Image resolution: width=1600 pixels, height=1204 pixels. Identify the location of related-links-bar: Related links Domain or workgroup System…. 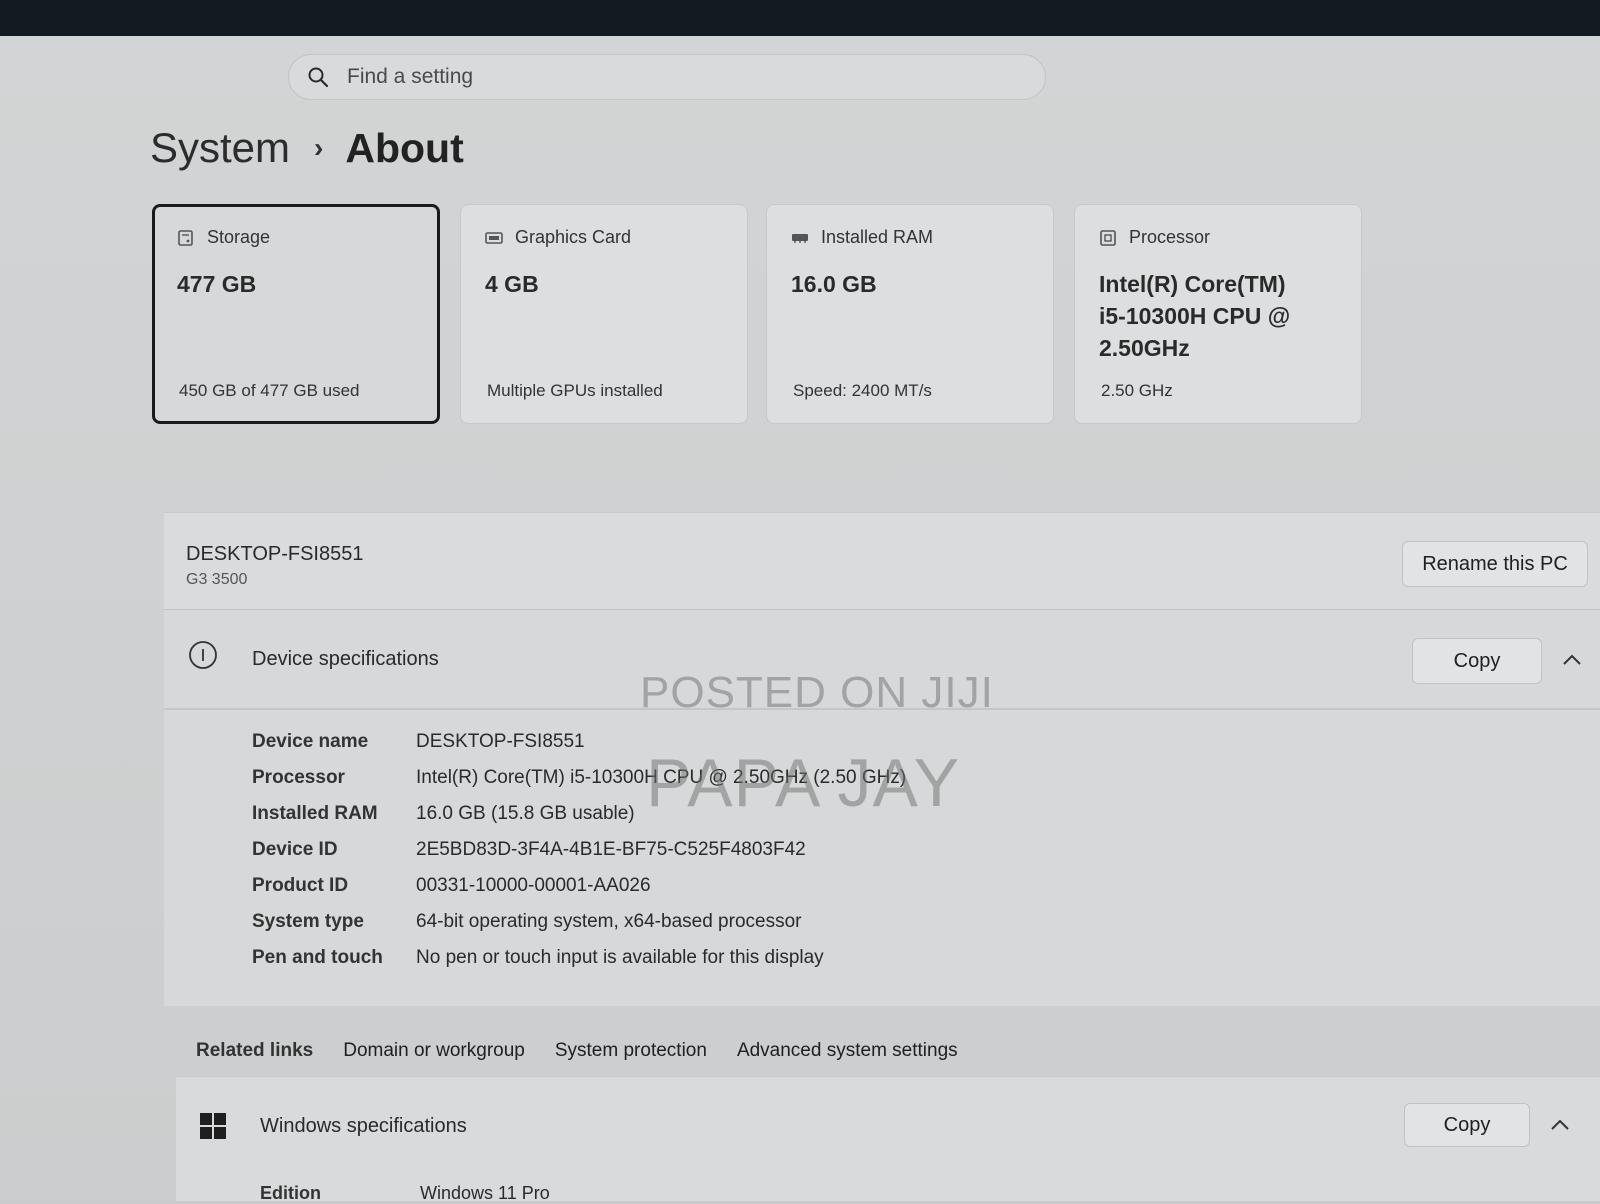
(887, 1051).